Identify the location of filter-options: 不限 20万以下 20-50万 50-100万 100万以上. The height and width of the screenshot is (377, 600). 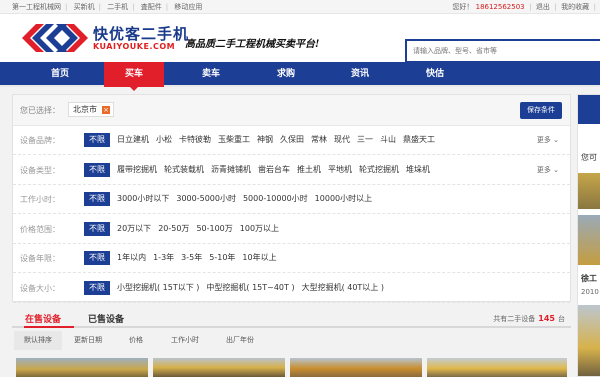
(185, 228).